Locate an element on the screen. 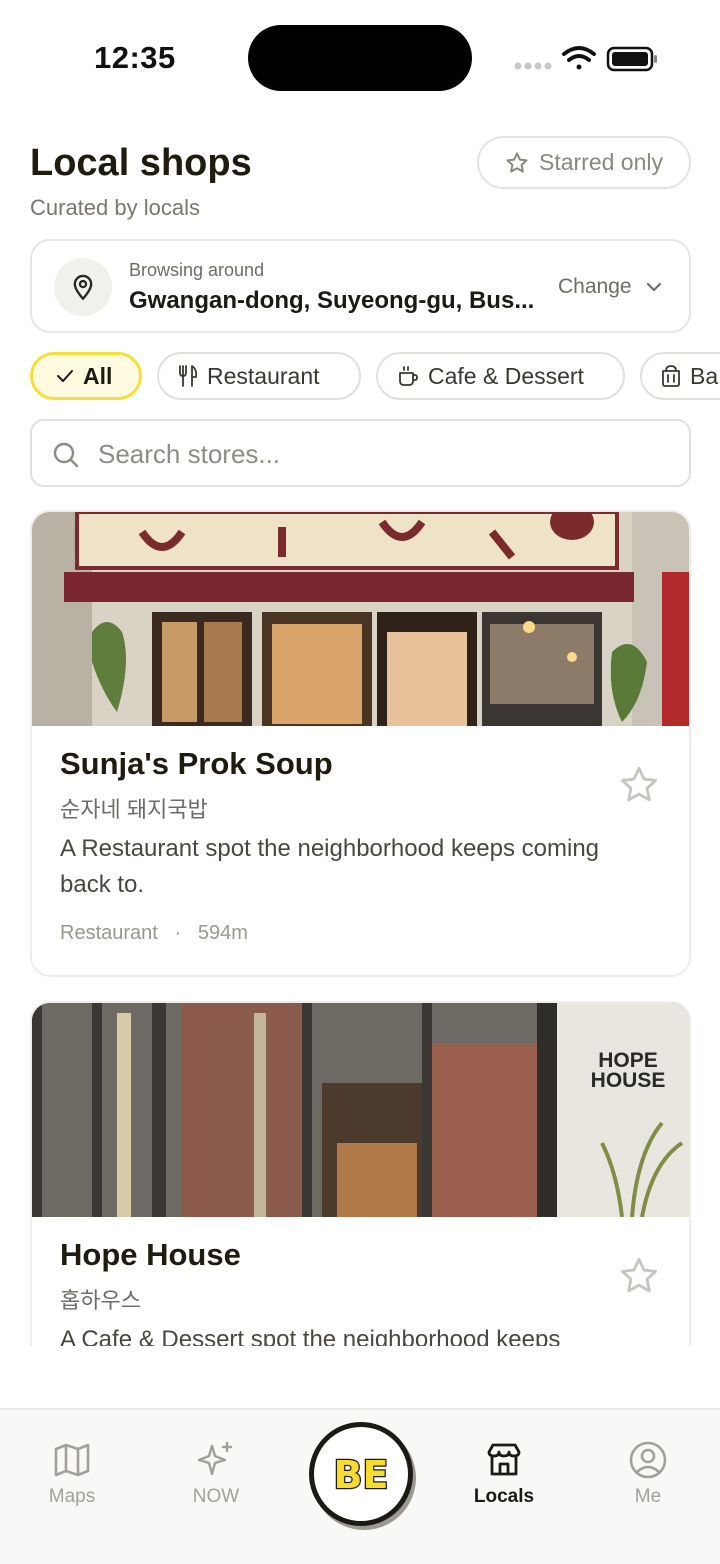 This screenshot has width=720, height=1564. search-bar is located at coordinates (360, 453).